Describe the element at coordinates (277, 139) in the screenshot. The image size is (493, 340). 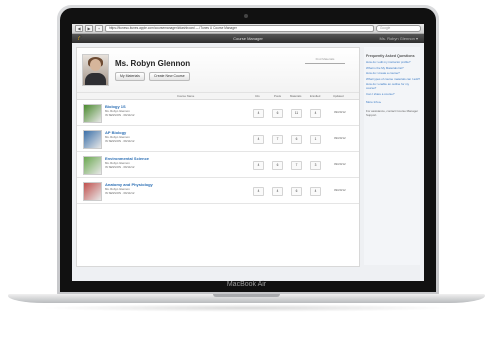
I see `course-posts-count: 7` at that location.